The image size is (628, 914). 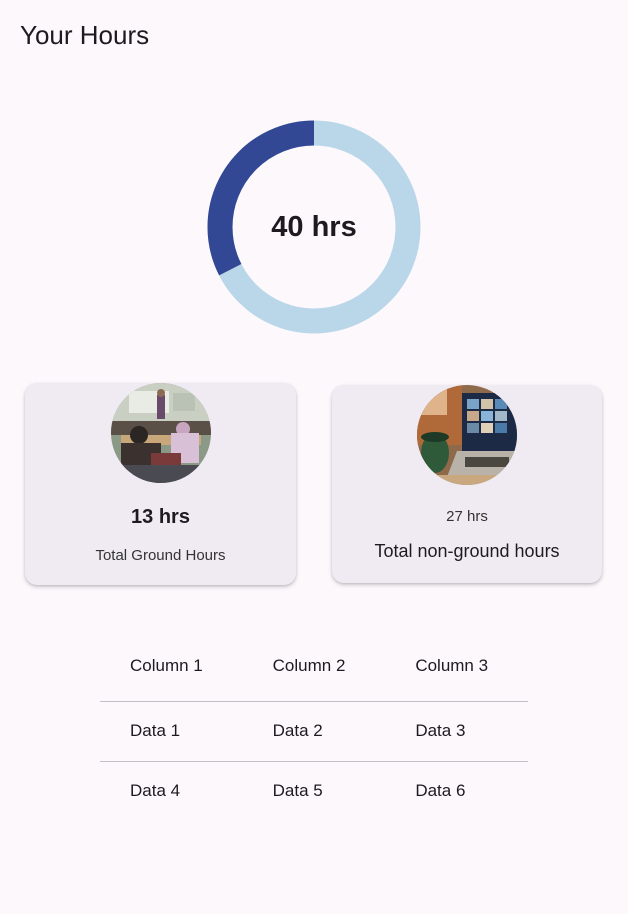 What do you see at coordinates (160, 517) in the screenshot?
I see `ground-hours-value: 13 hrs` at bounding box center [160, 517].